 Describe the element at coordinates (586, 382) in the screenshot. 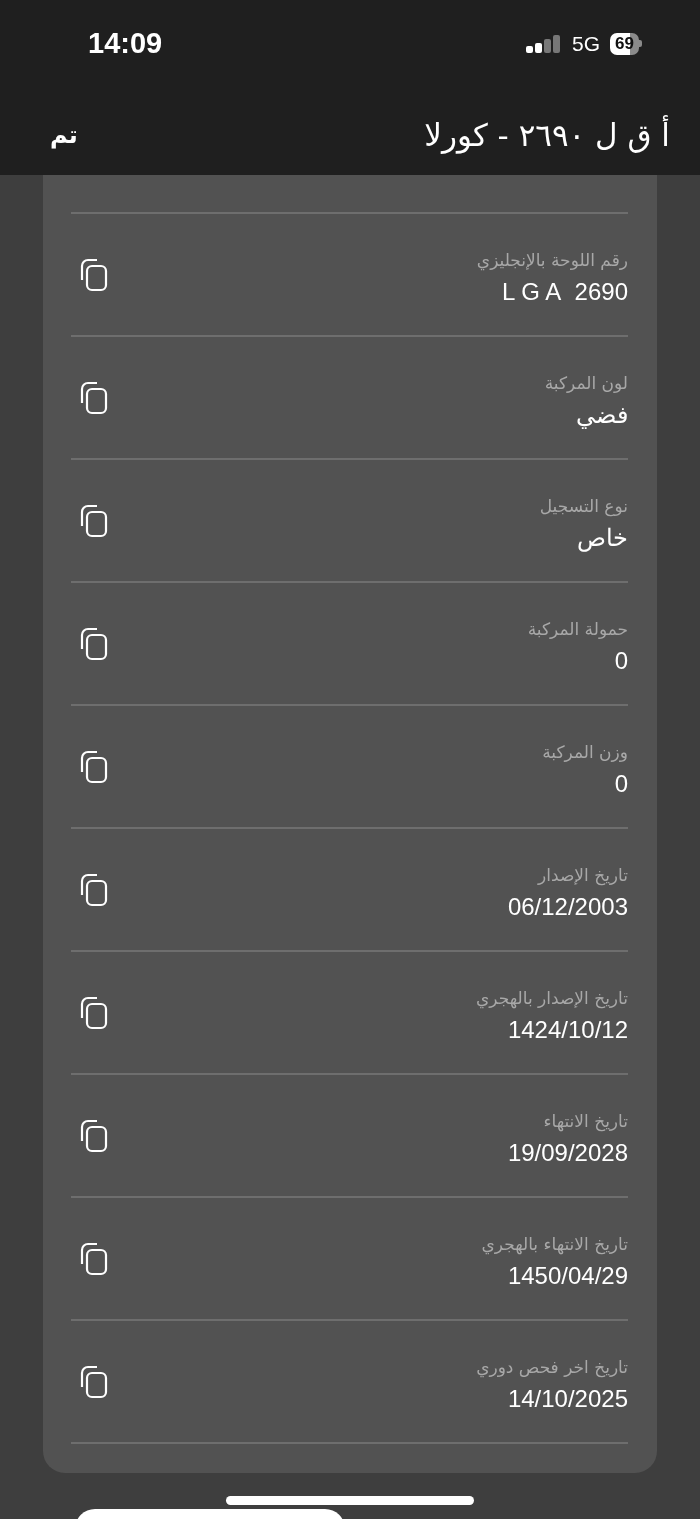

I see `field-label: لون المركبة` at that location.